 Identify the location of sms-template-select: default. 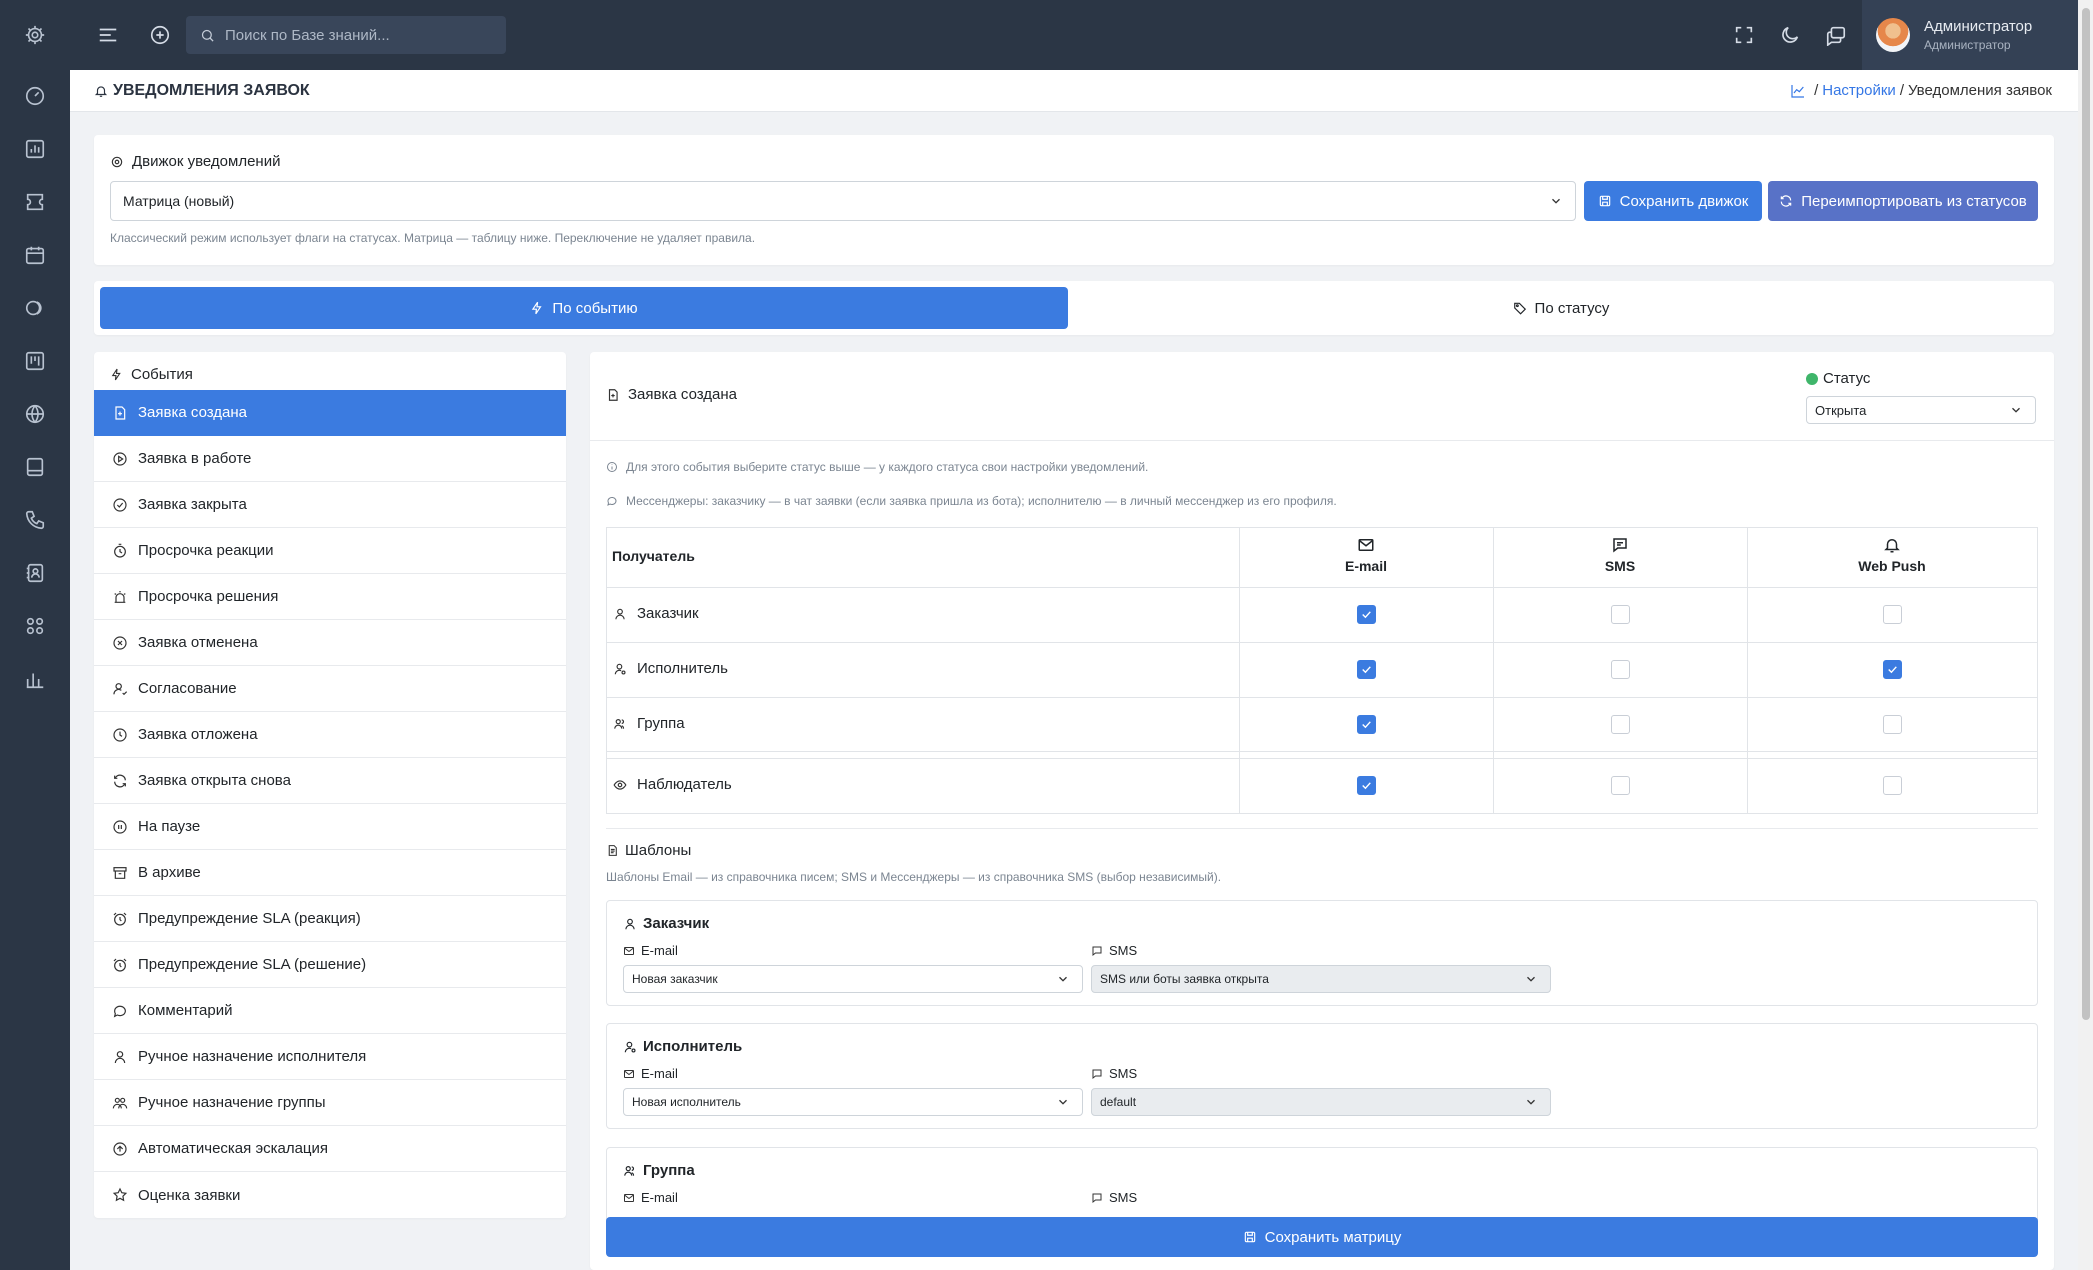
(1321, 1102).